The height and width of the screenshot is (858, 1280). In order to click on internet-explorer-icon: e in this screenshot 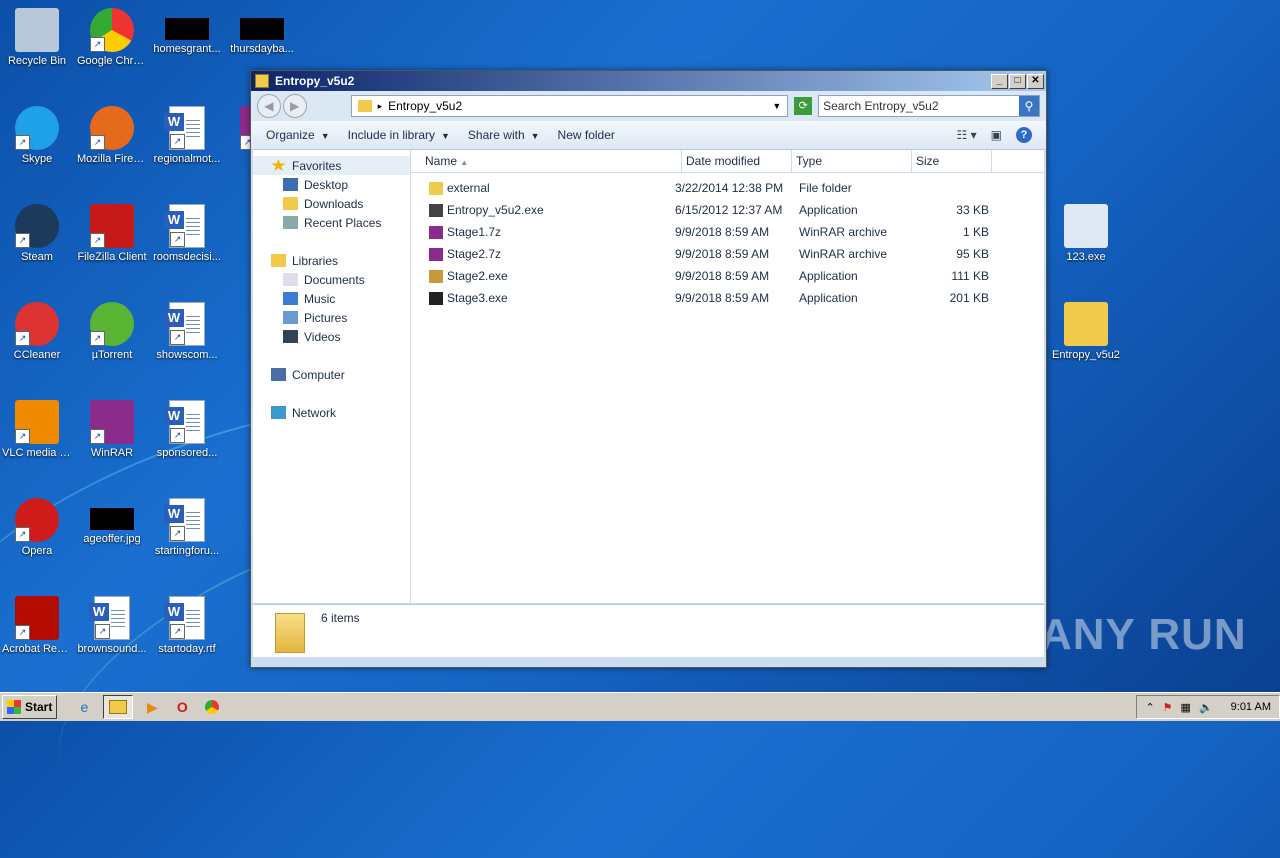, I will do `click(84, 707)`.